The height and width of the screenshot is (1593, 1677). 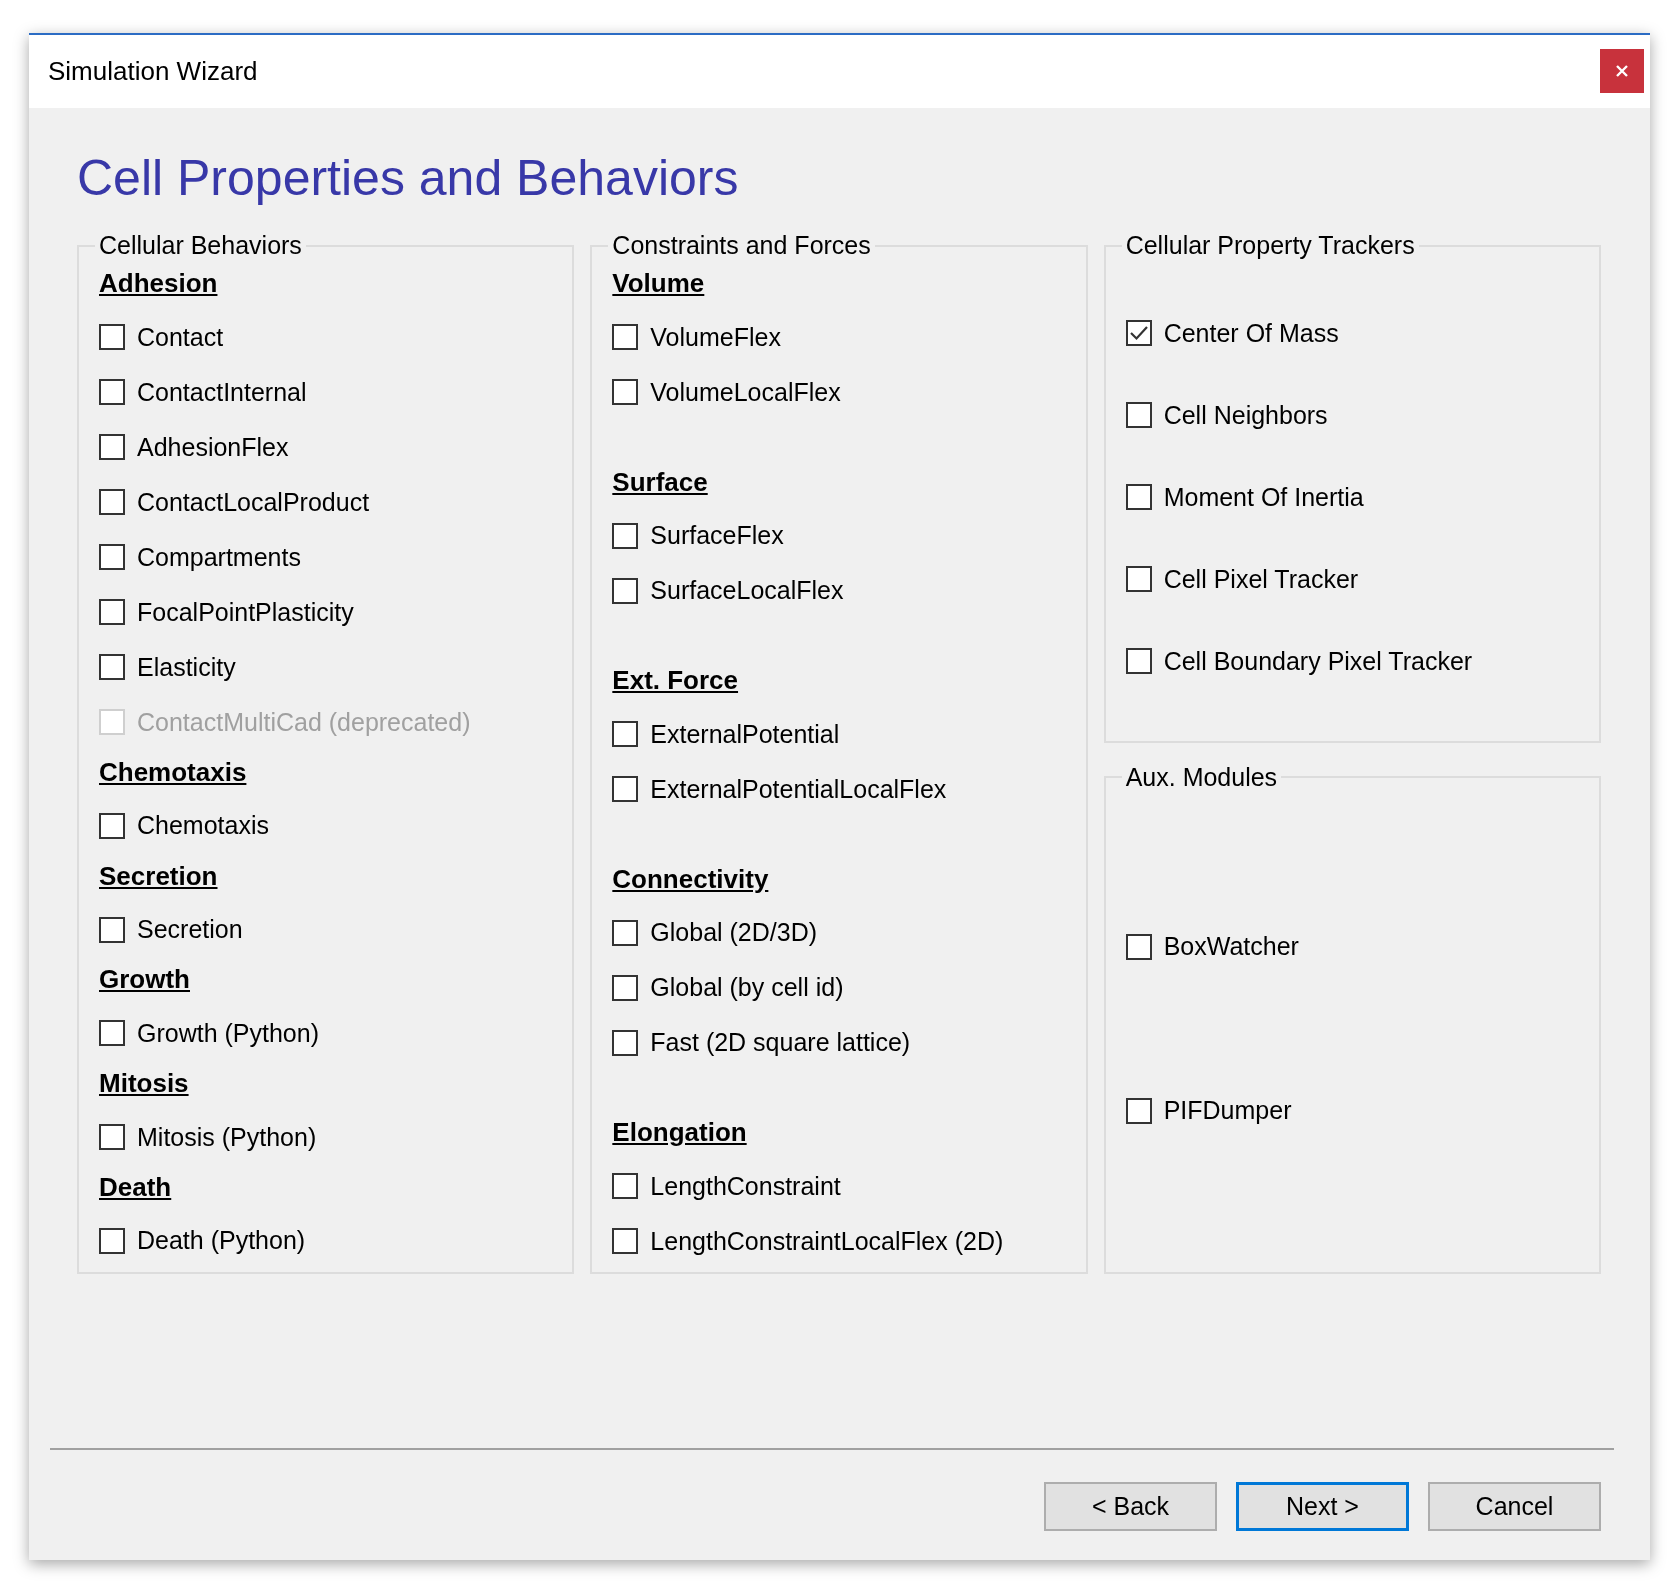 I want to click on option-label: Center Of Mass, so click(x=1251, y=333).